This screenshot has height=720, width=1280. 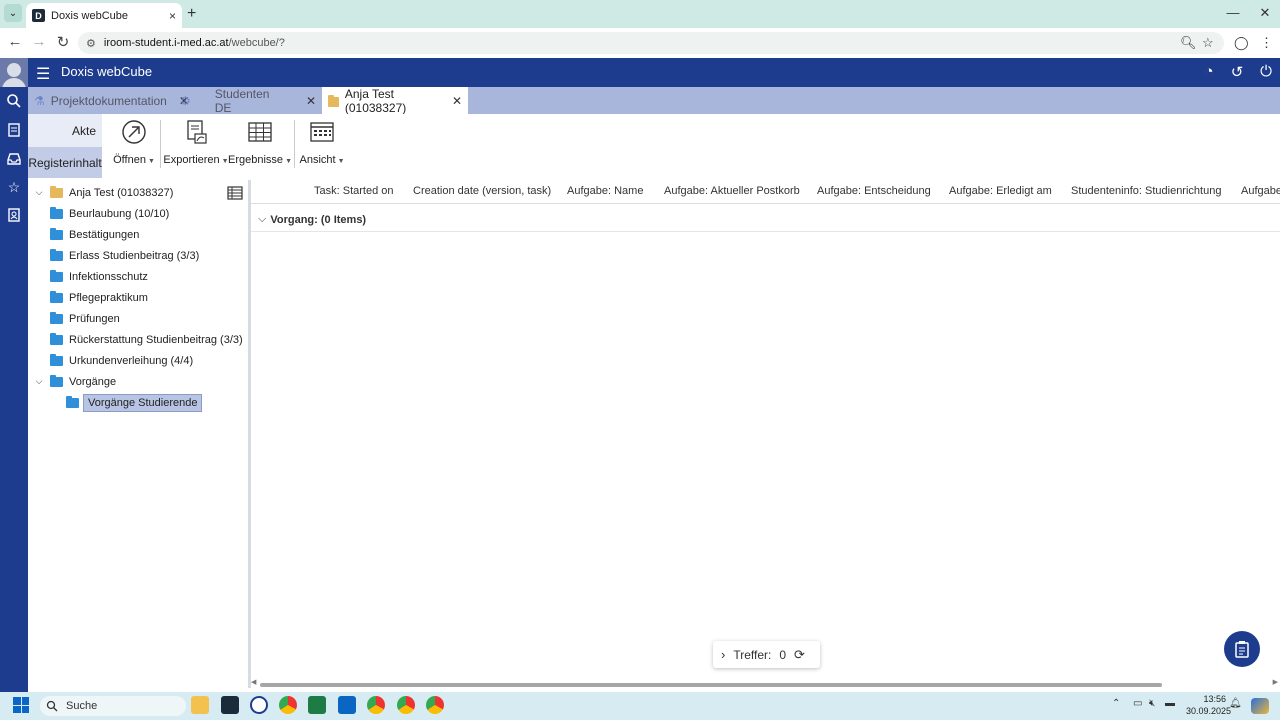 I want to click on column-header: Aufgabe, so click(x=1260, y=191).